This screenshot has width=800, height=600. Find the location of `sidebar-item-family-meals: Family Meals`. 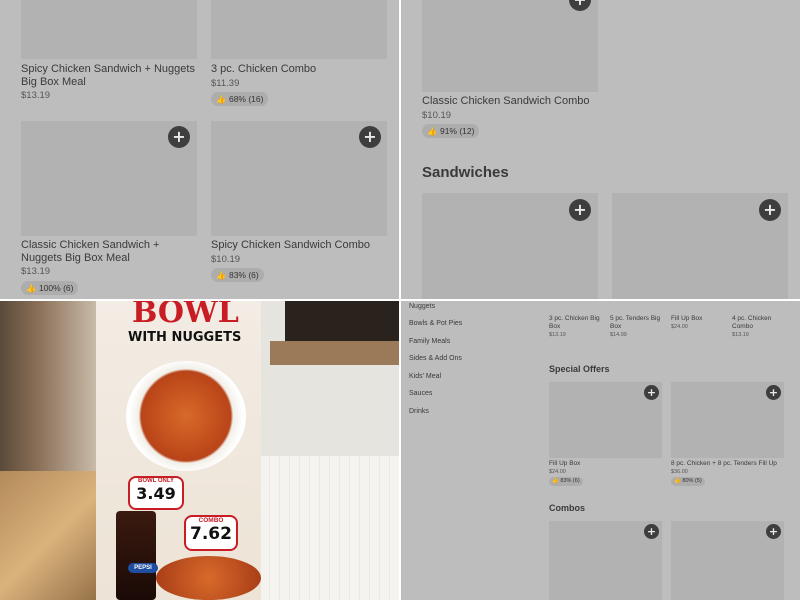

sidebar-item-family-meals: Family Meals is located at coordinates (429, 341).